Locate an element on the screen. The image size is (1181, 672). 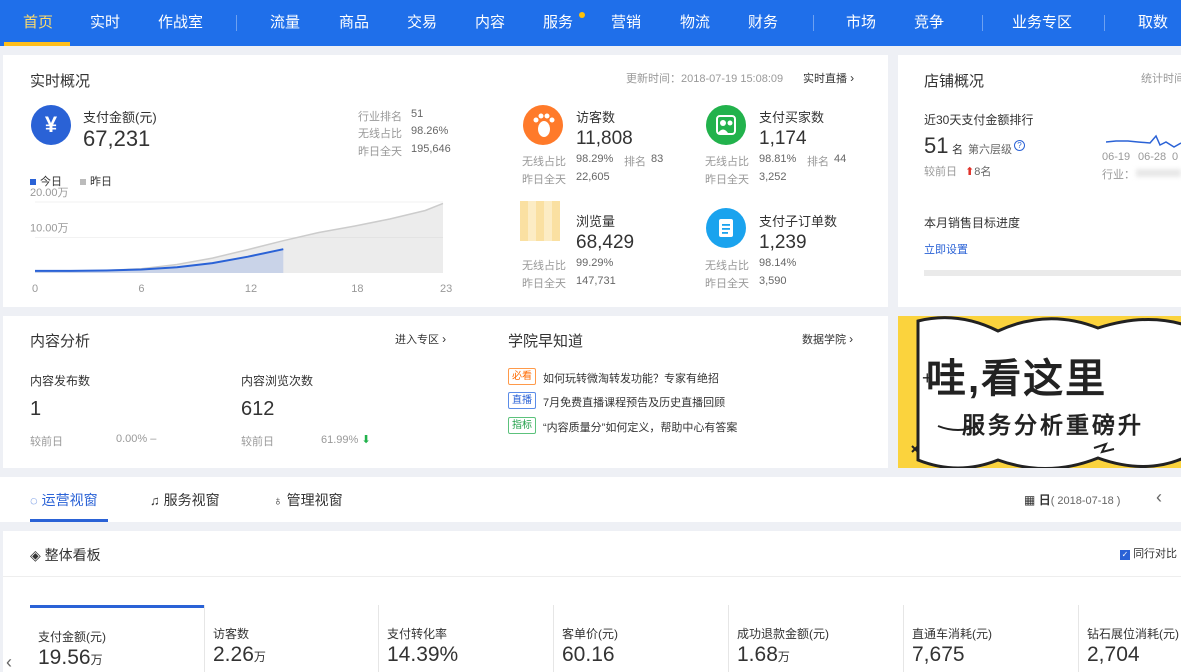
rank-trend-sparkline is located at coordinates (1143, 141).